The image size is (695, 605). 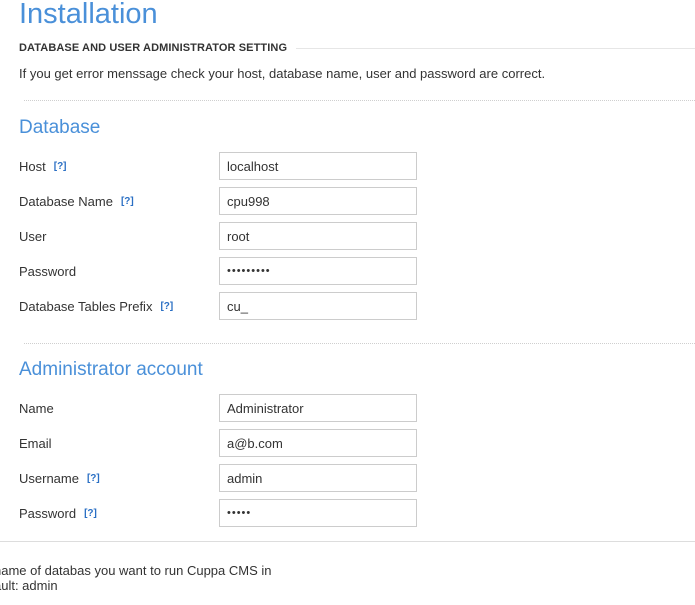 I want to click on email-input, so click(x=318, y=443).